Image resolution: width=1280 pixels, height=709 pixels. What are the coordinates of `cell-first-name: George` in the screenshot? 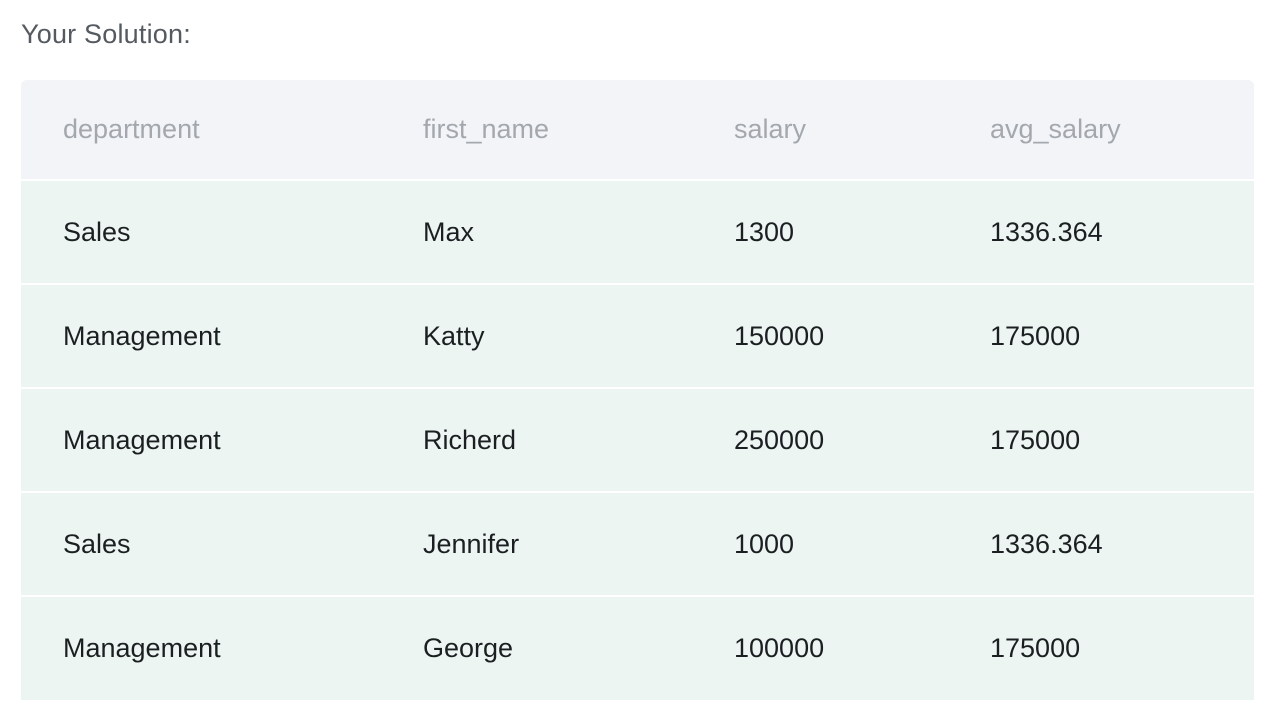 It's located at (468, 648).